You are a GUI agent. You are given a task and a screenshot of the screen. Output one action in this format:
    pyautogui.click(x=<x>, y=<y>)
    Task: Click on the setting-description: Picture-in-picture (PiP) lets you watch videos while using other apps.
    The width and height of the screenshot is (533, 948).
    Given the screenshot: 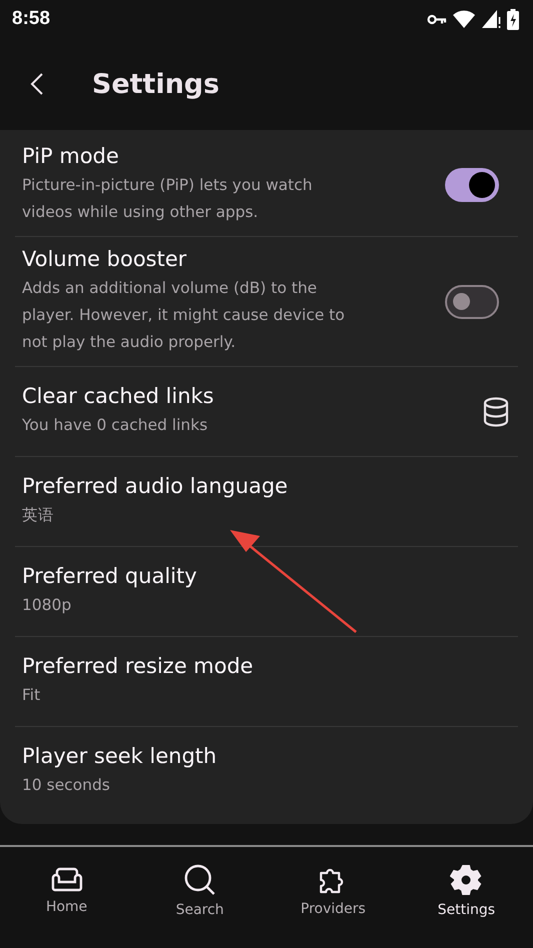 What is the action you would take?
    pyautogui.click(x=168, y=199)
    